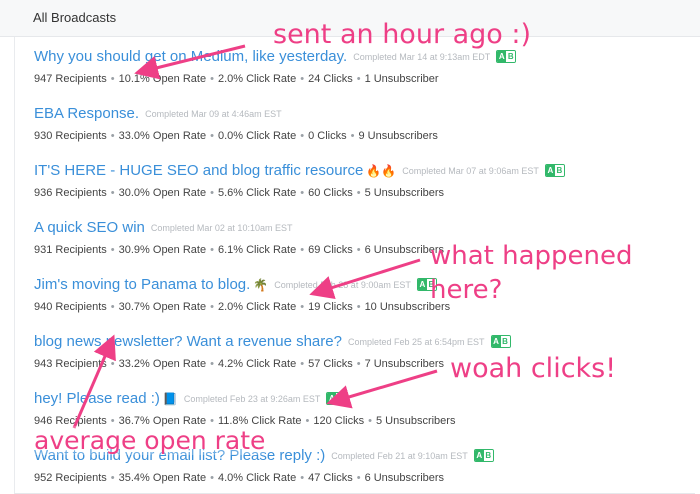 This screenshot has width=700, height=494. Describe the element at coordinates (531, 273) in the screenshot. I see `annotation-what-happened: what happened here?` at that location.